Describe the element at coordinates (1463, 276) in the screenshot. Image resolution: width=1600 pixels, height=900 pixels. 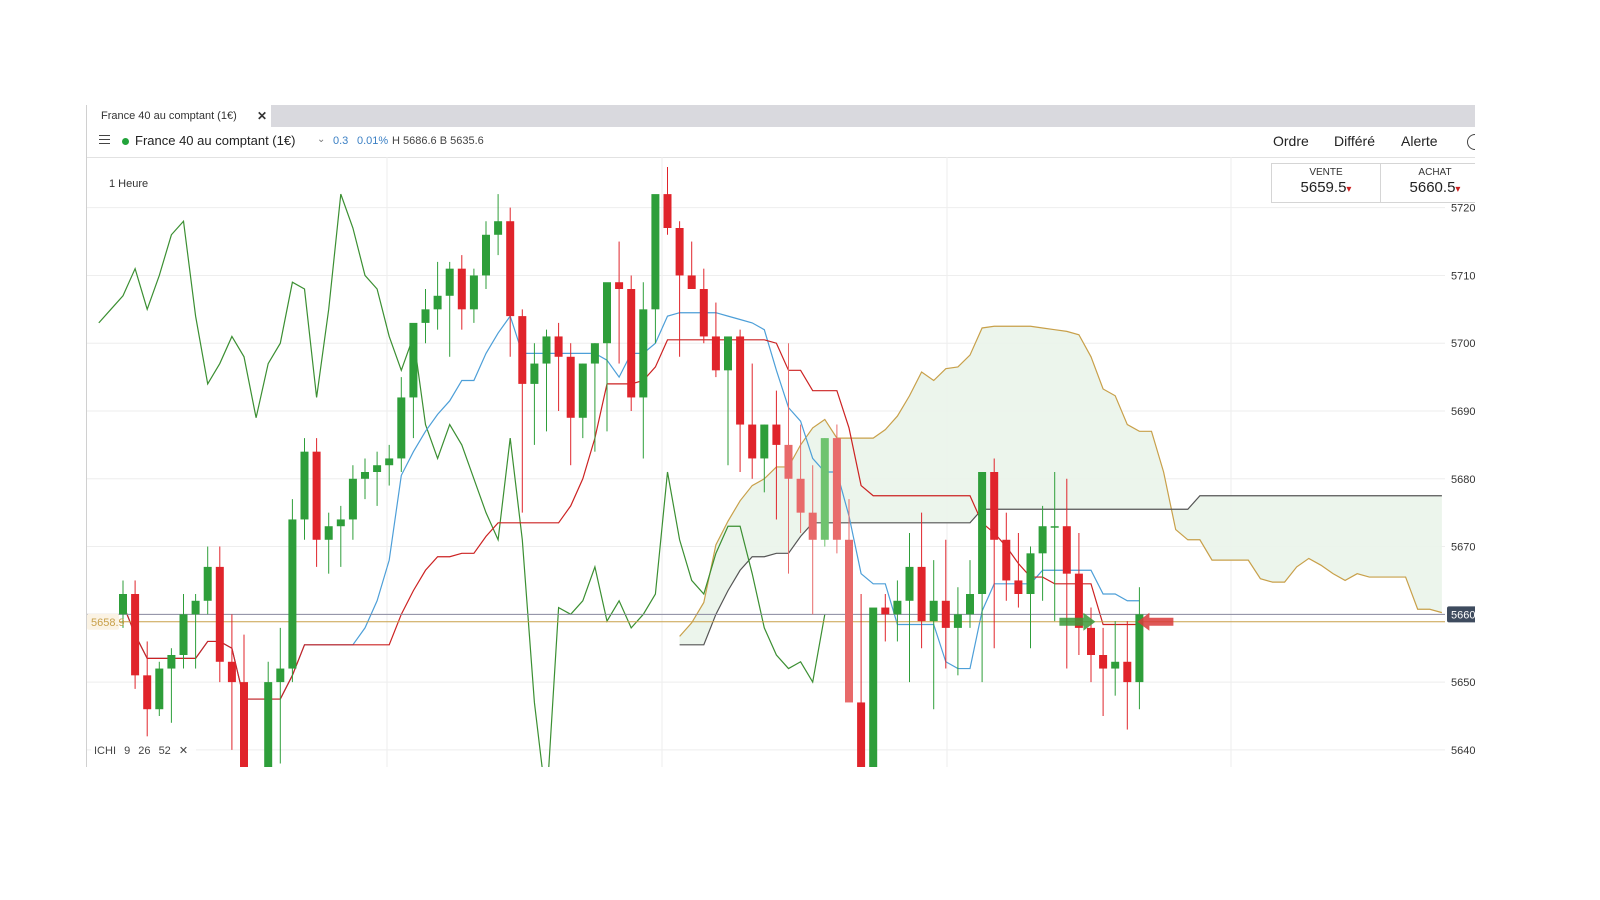
I see `y-tick-label: 5710` at that location.